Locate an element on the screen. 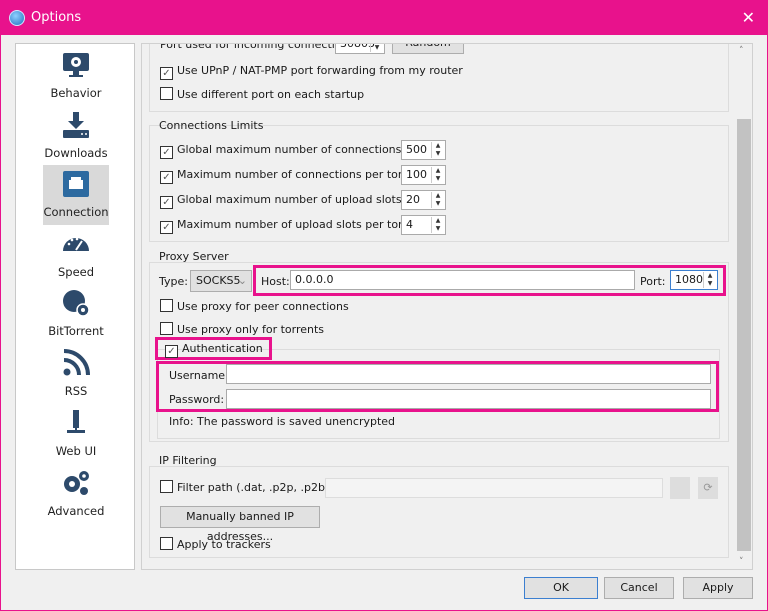 This screenshot has width=768, height=611. sidebar-item-bittorrent: BitTorrent is located at coordinates (76, 314).